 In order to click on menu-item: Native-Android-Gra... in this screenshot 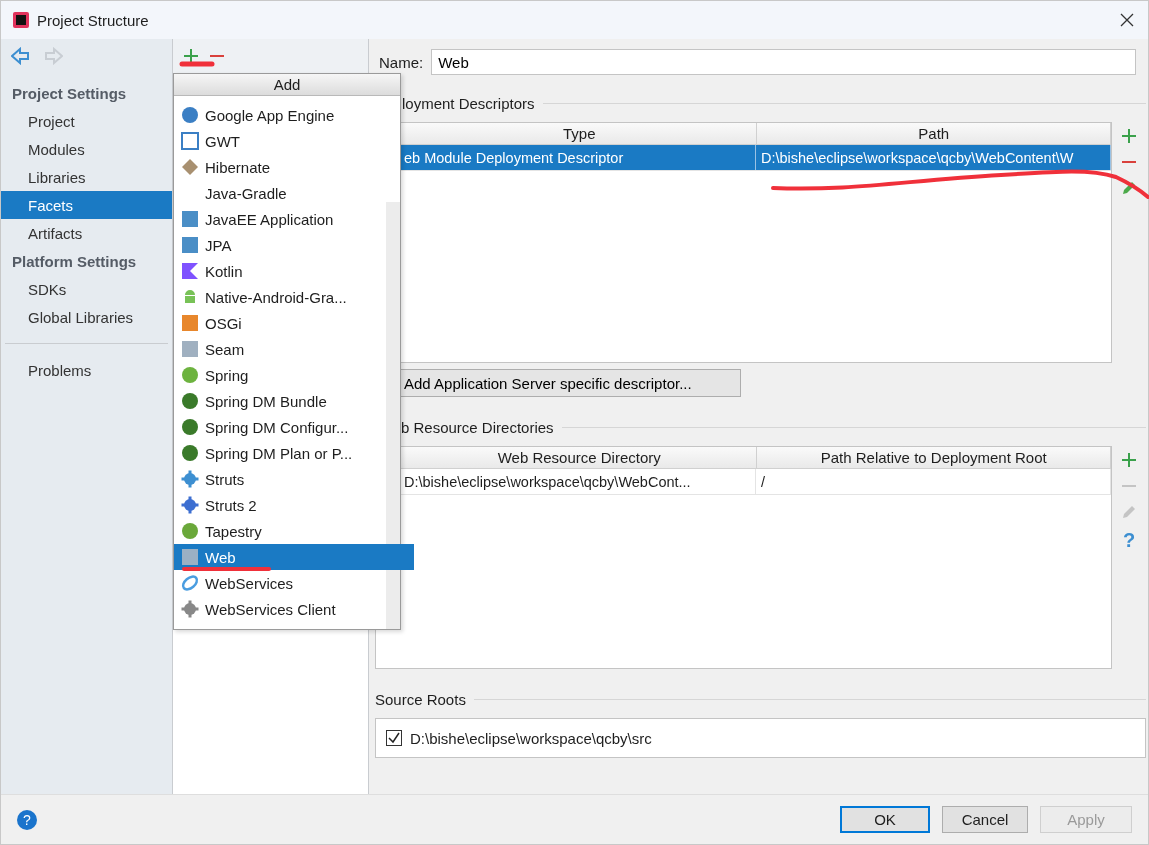, I will do `click(287, 297)`.